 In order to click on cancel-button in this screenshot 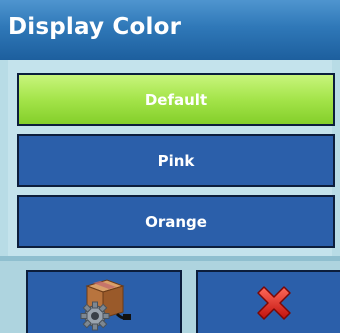, I will do `click(268, 301)`.